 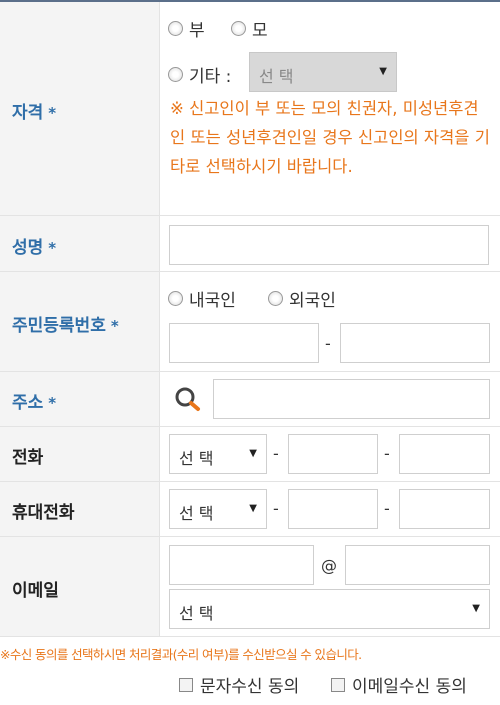 I want to click on email-id-input, so click(x=241, y=565).